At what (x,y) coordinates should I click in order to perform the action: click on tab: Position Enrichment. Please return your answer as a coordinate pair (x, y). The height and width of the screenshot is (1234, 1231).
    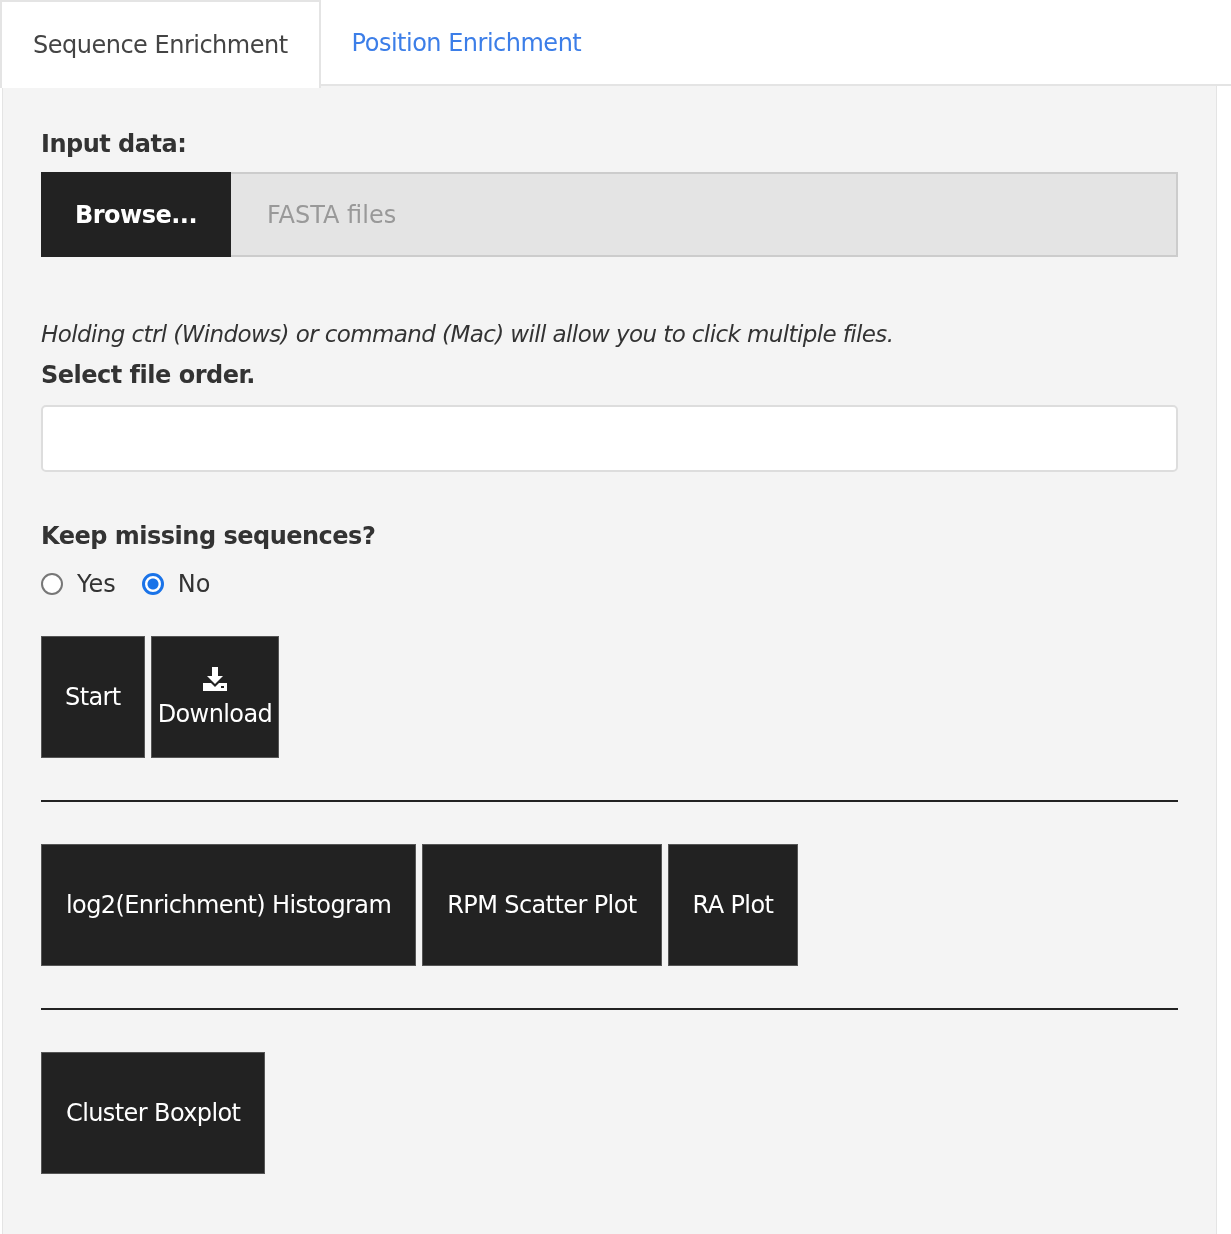
    Looking at the image, I should click on (466, 43).